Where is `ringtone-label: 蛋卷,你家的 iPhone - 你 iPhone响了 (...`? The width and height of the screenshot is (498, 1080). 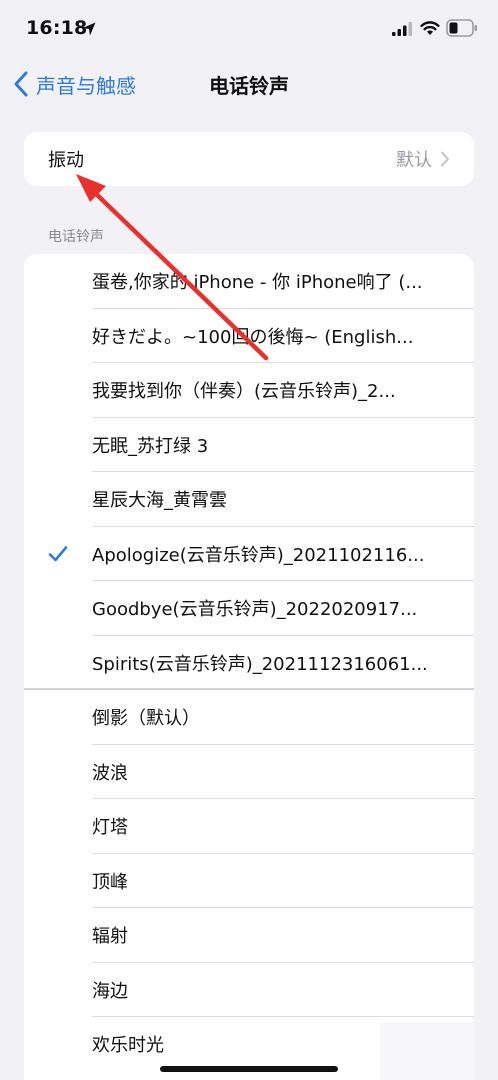
ringtone-label: 蛋卷,你家的 iPhone - 你 iPhone响了 (... is located at coordinates (257, 283).